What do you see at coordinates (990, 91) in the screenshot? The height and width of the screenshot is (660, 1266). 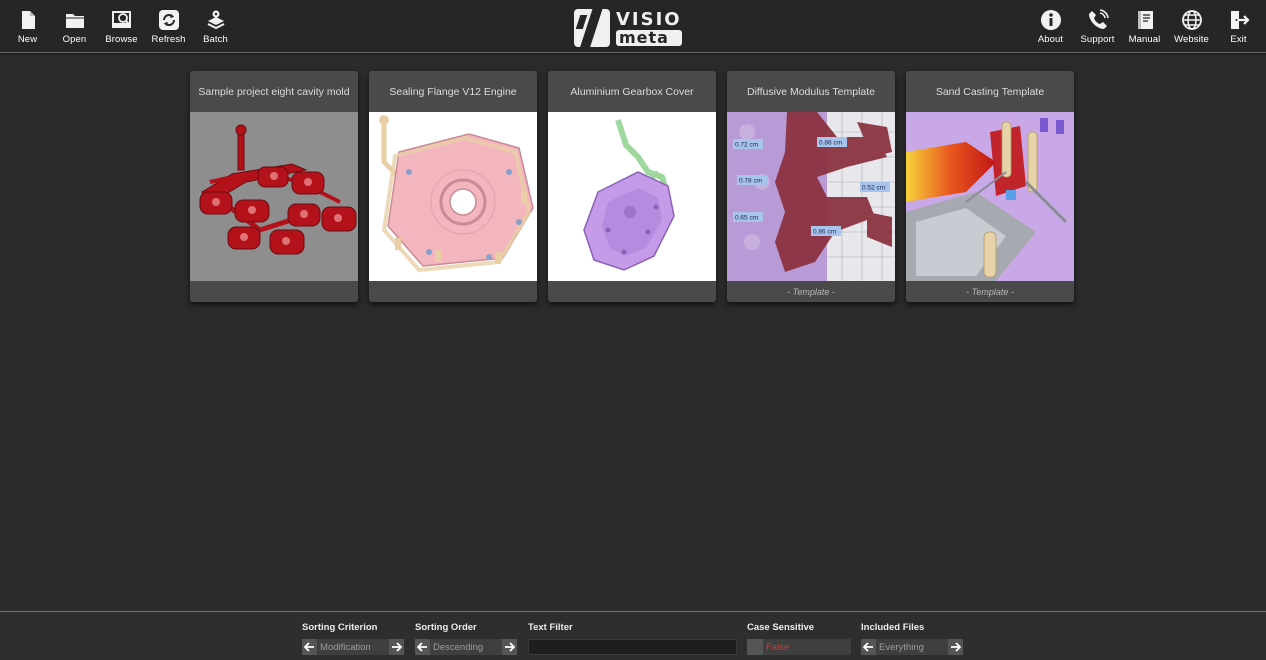 I see `project-title: Sand Casting Template` at bounding box center [990, 91].